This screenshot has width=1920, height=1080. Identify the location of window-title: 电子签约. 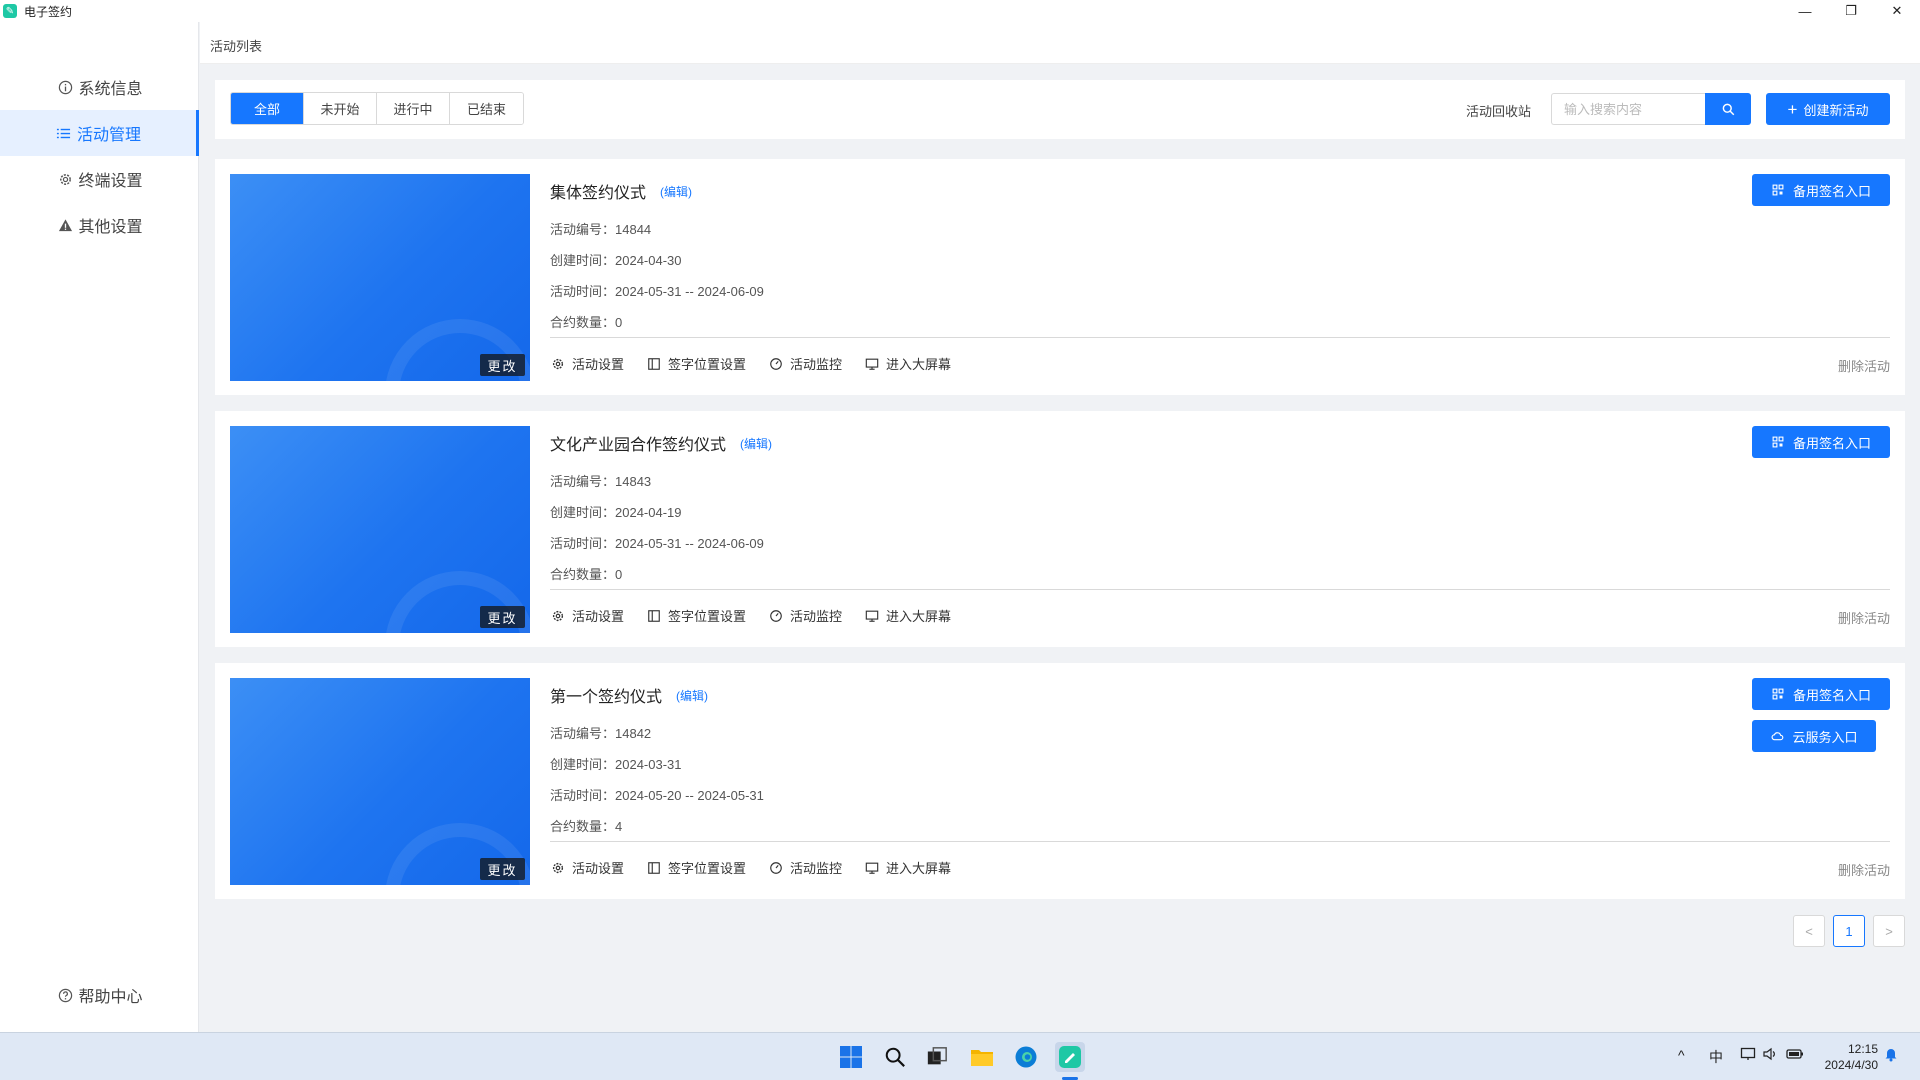
(48, 11).